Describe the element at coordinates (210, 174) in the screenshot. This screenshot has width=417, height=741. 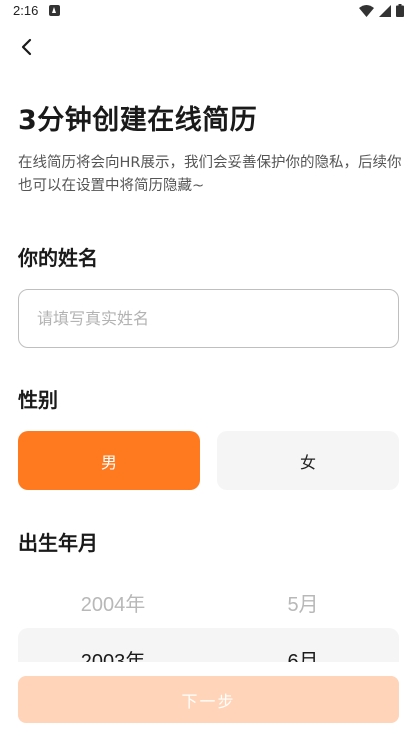
I see `page-subtitle: 在线简历将会向HR展示，我们会妥善保护你的隐私，后续你也可以在设置中将简历隐藏~` at that location.